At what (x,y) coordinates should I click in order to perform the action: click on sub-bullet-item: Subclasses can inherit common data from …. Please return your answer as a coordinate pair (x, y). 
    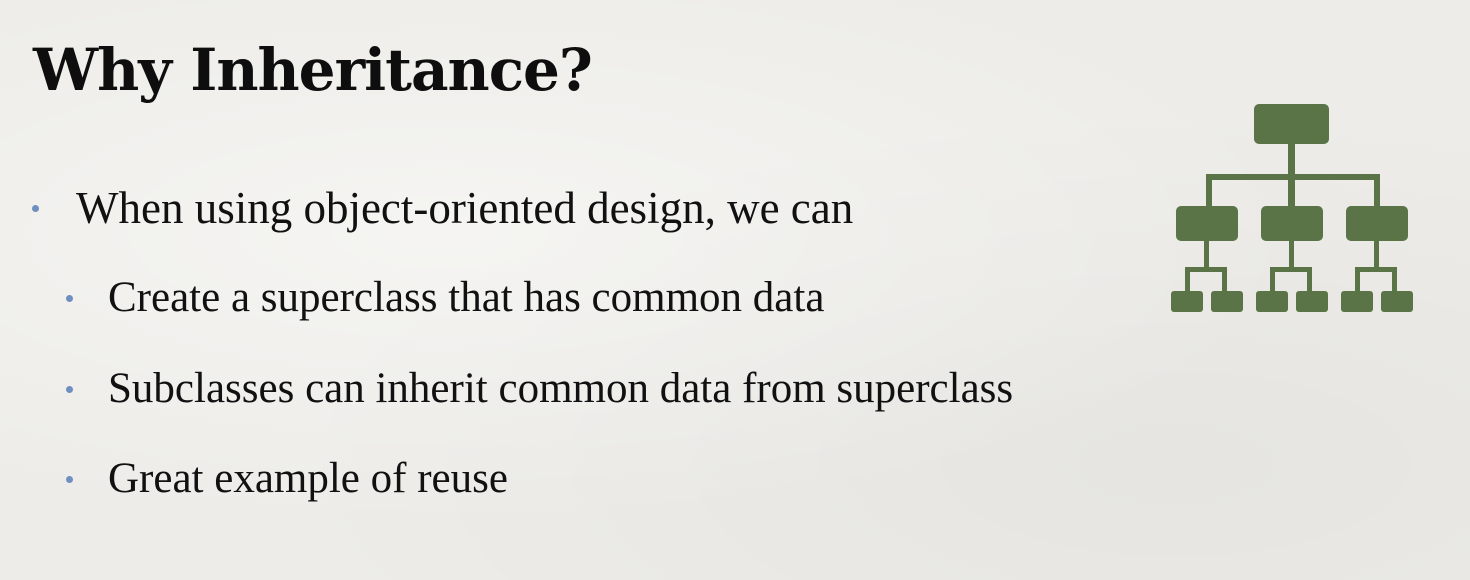
    Looking at the image, I should click on (540, 389).